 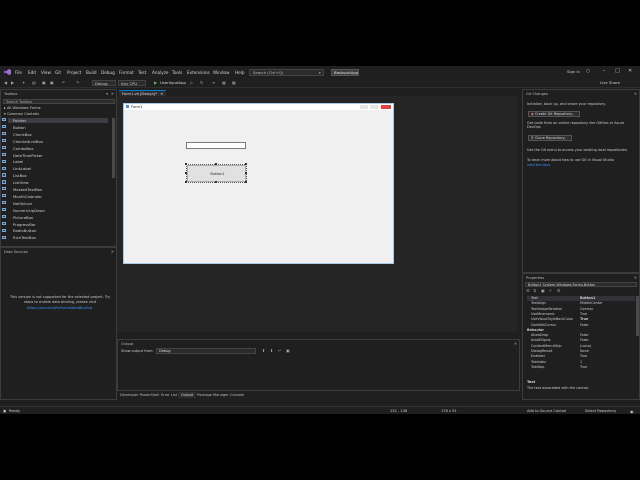 What do you see at coordinates (585, 346) in the screenshot?
I see `property-value: (none)` at bounding box center [585, 346].